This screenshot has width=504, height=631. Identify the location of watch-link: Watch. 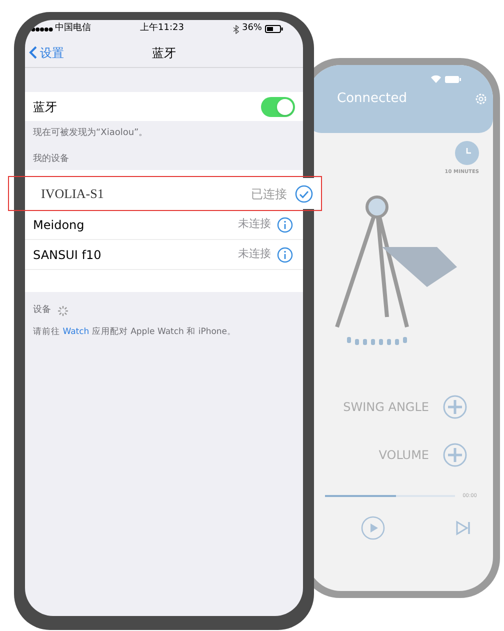
(76, 331).